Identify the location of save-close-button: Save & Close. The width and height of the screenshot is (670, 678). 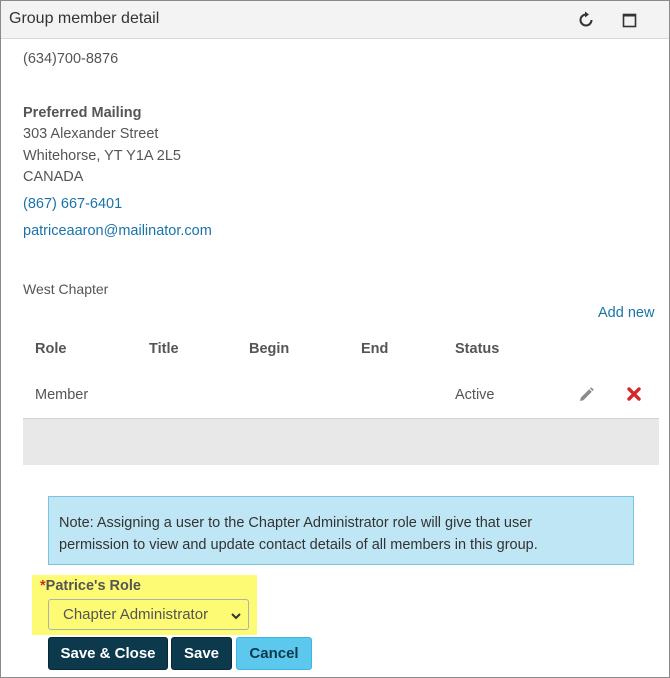
(108, 653).